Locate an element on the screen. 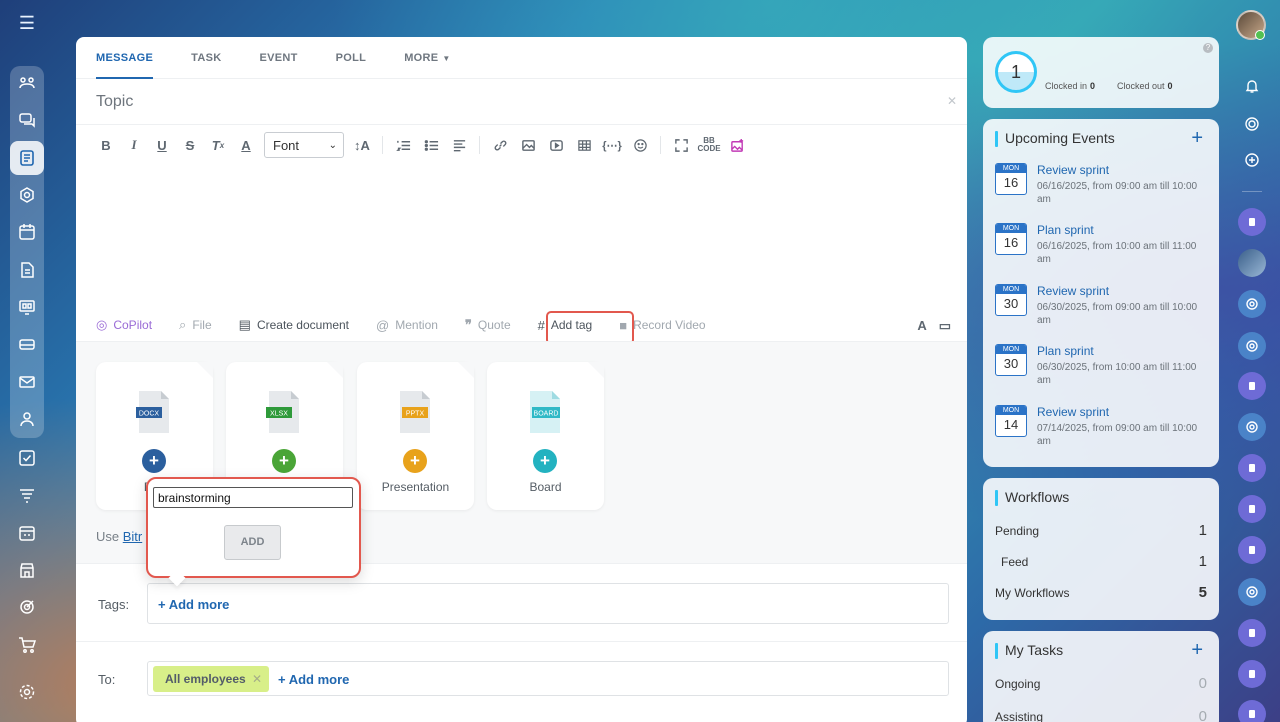 This screenshot has height=722, width=1280. nav-chat-icon is located at coordinates (27, 120).